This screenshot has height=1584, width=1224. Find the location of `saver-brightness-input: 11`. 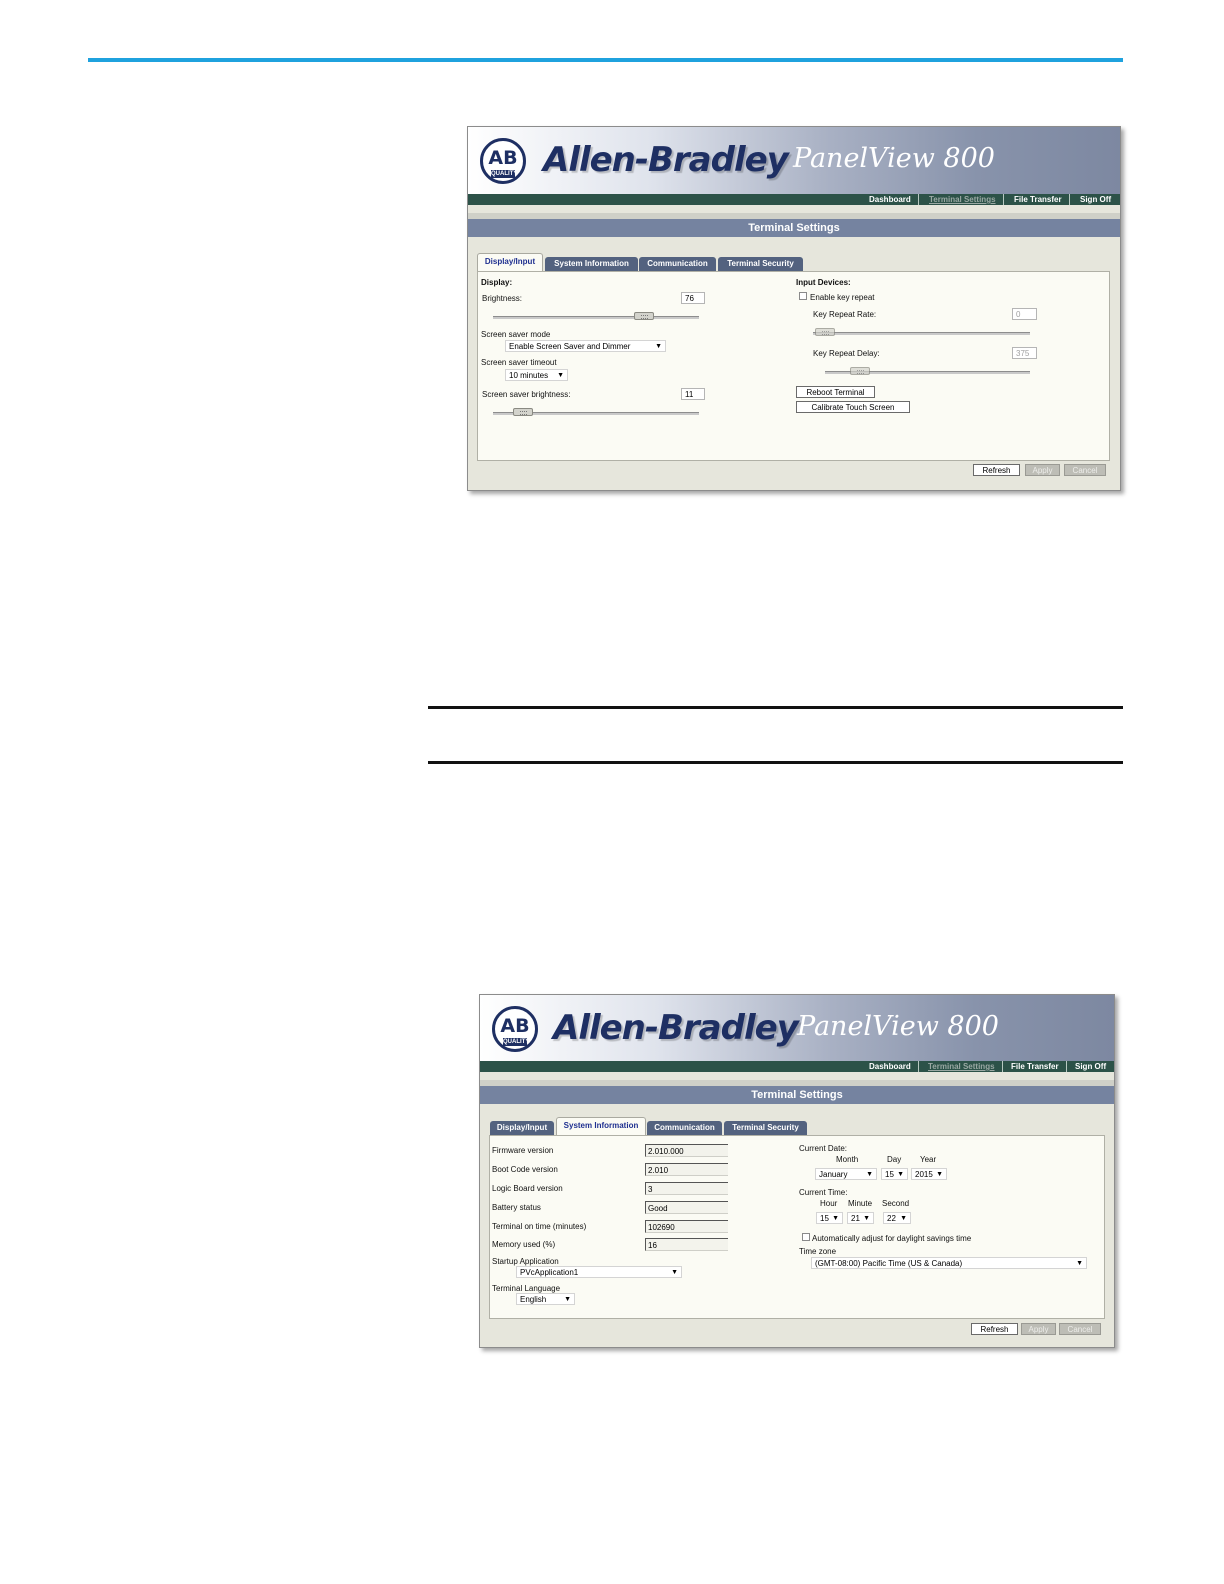

saver-brightness-input: 11 is located at coordinates (693, 394).